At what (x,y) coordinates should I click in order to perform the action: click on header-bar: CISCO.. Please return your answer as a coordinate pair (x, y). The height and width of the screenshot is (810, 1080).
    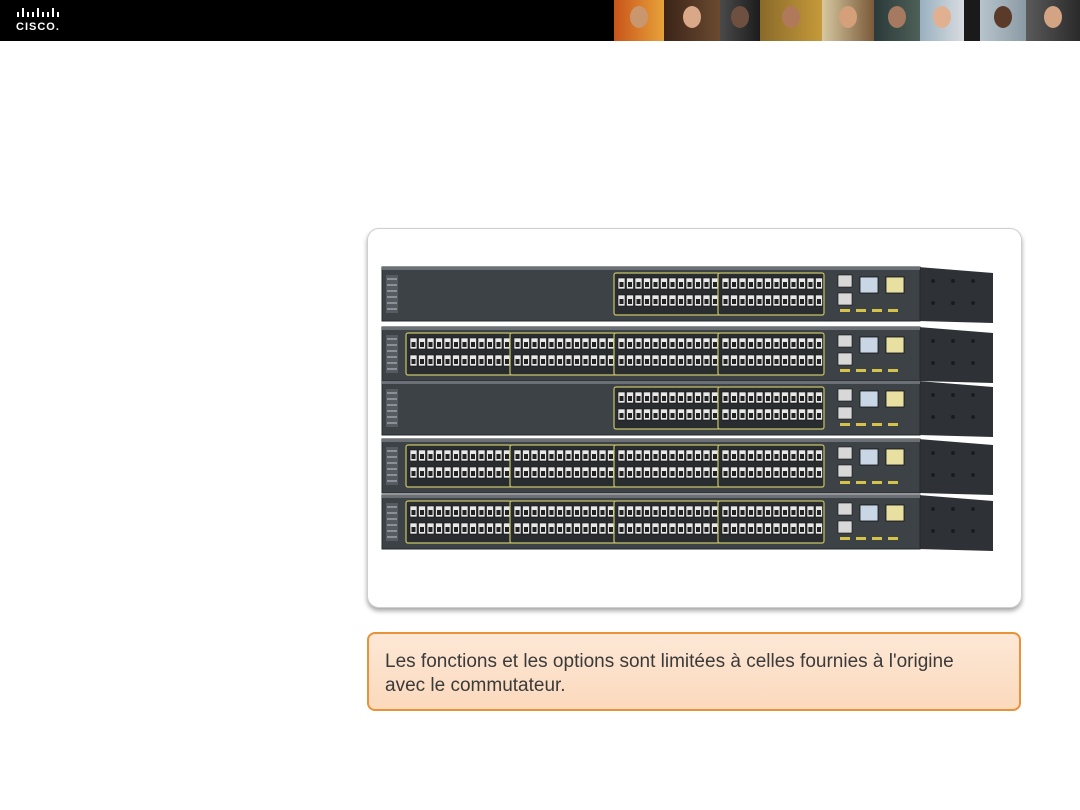
    Looking at the image, I should click on (540, 20).